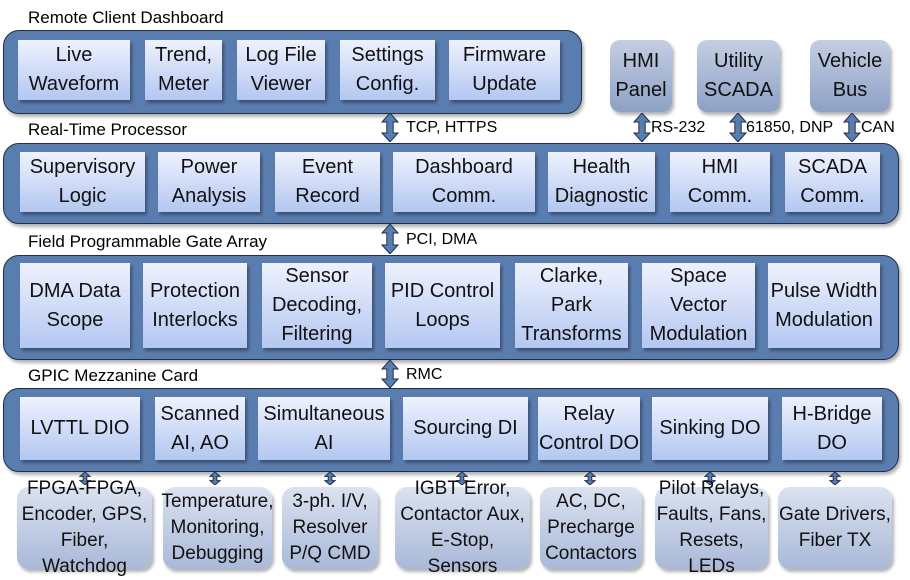 This screenshot has width=910, height=580. I want to click on remote-client-dashboard-block: Live Waveform, so click(74, 70).